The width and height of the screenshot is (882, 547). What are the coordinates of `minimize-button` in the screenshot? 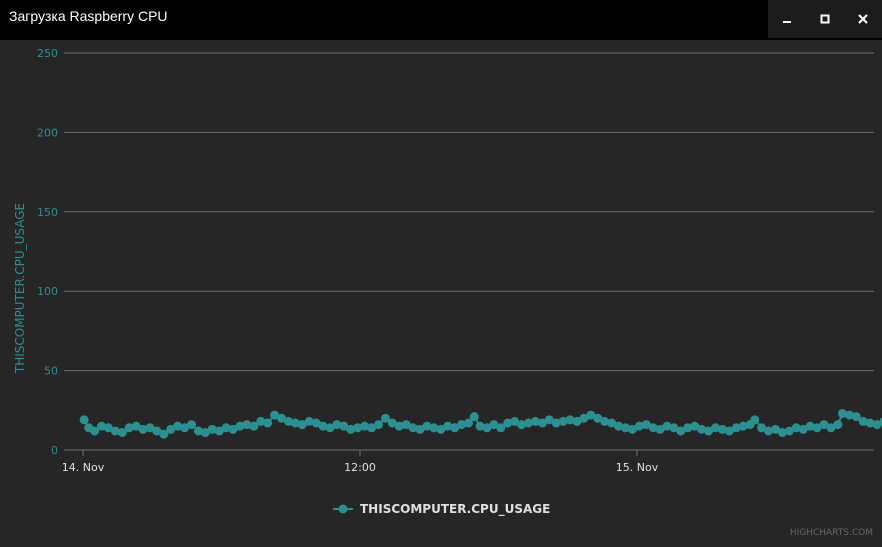 It's located at (787, 19).